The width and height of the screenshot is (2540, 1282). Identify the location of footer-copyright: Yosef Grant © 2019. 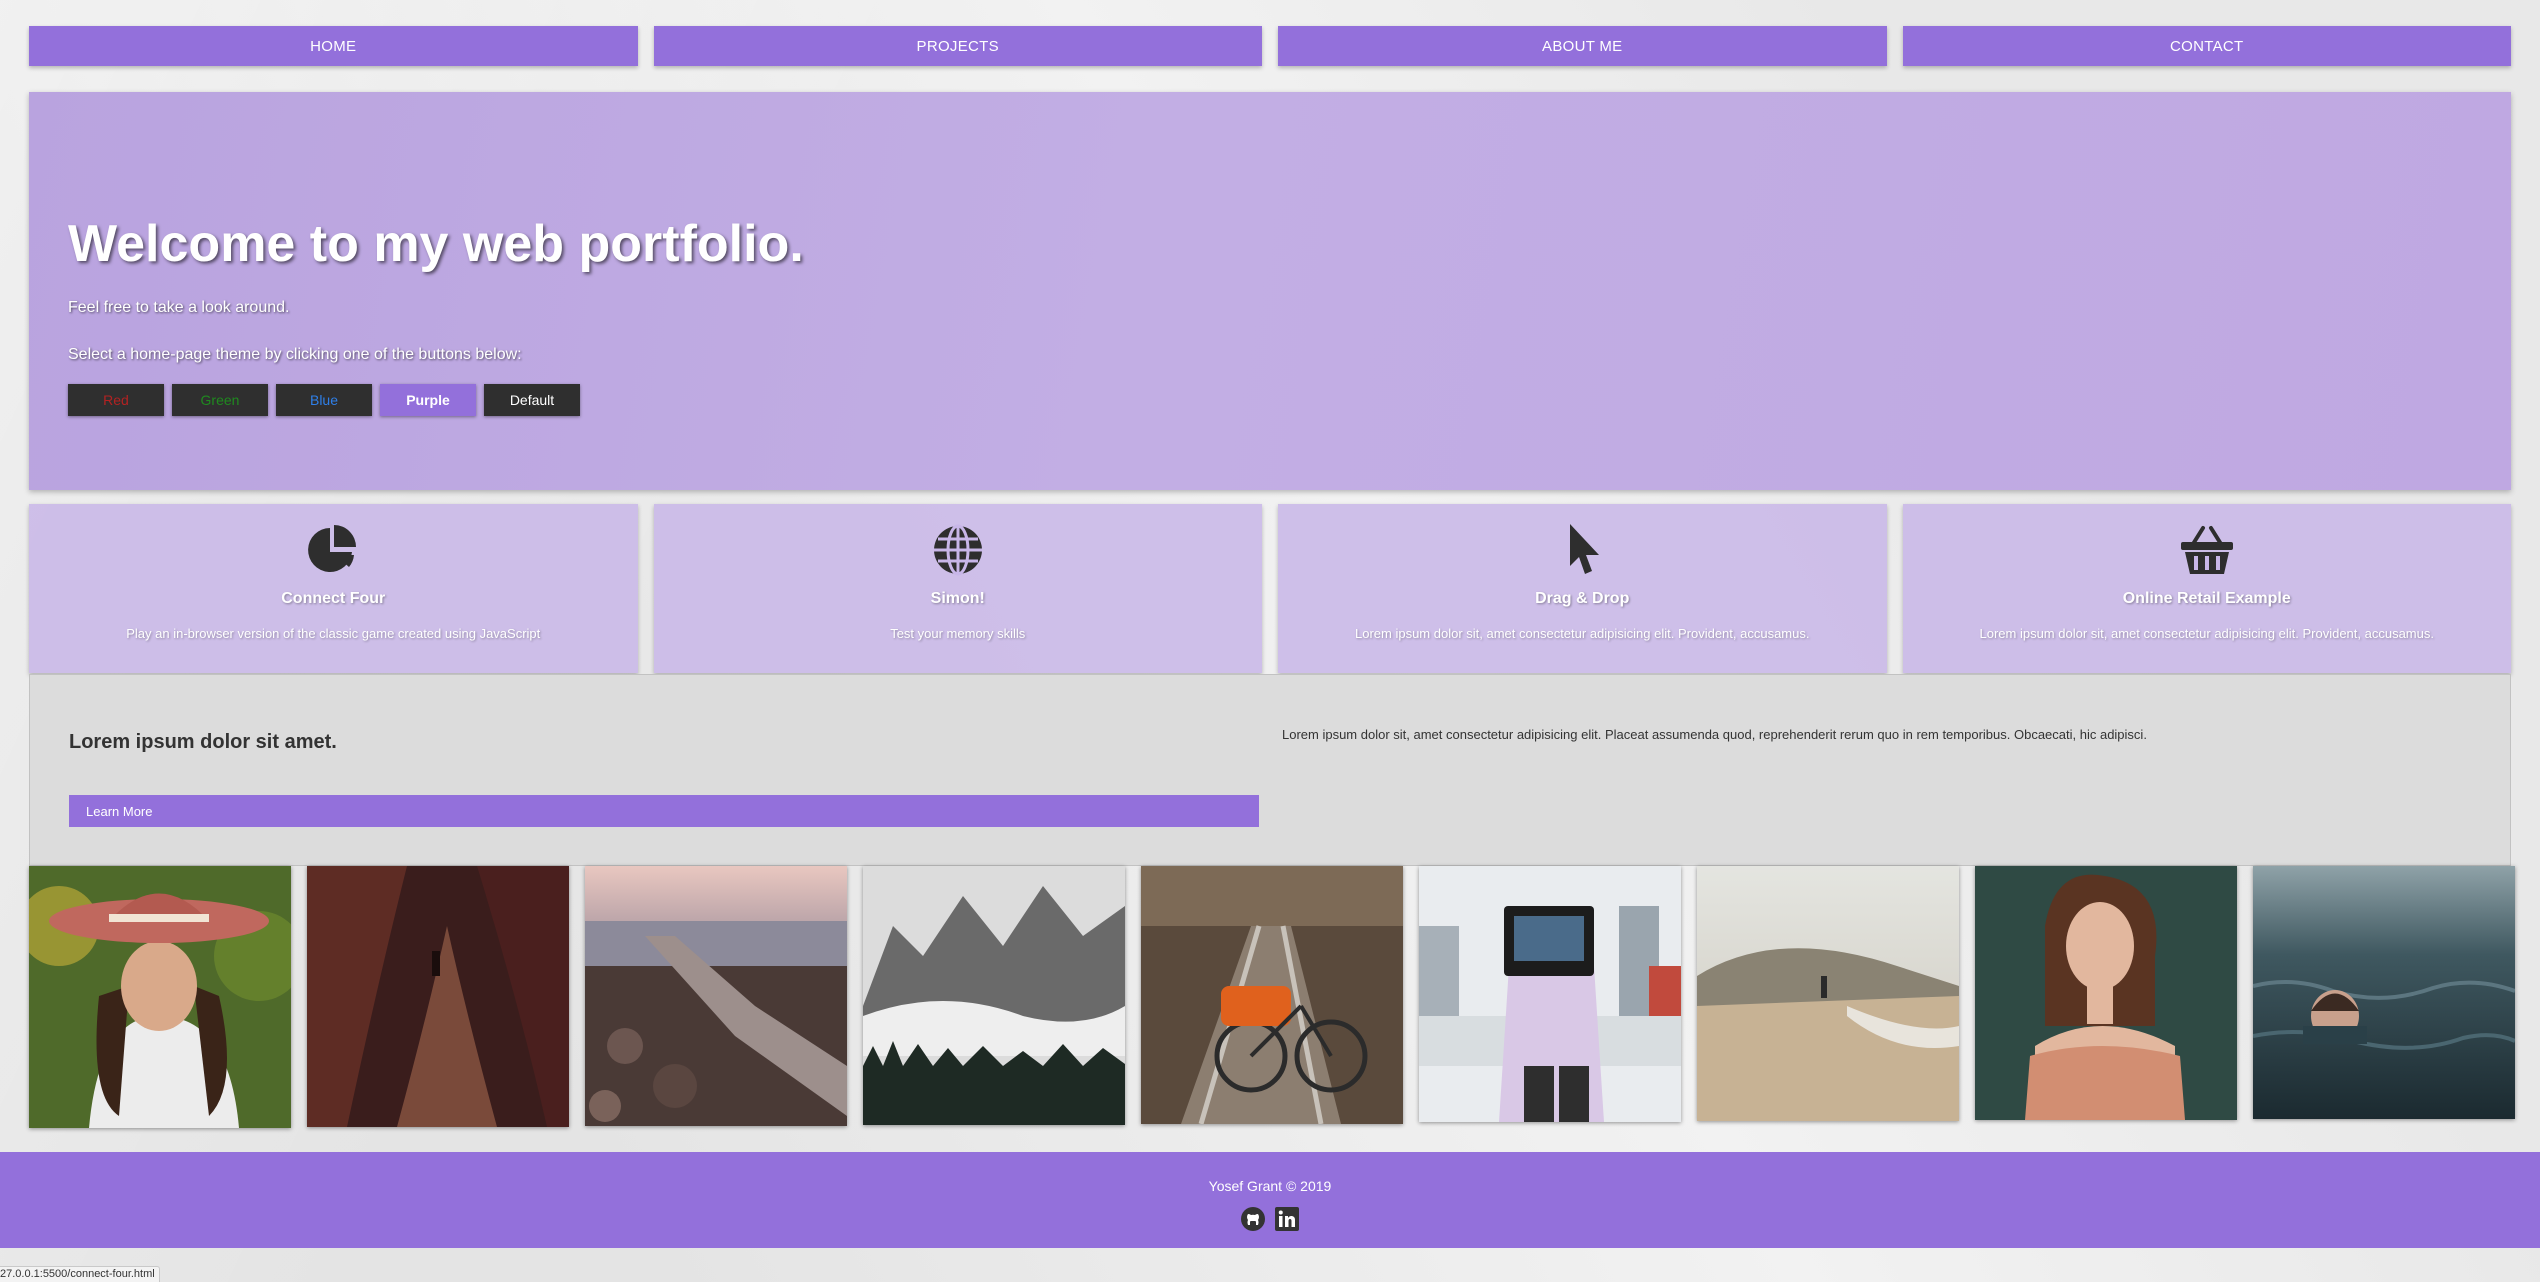
(1270, 1186).